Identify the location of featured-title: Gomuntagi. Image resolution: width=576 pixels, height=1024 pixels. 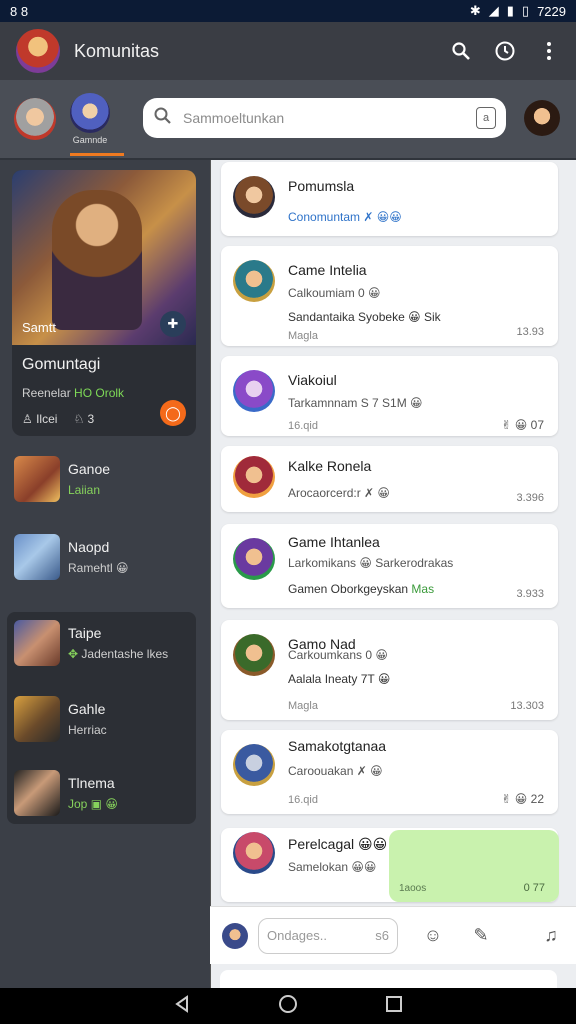
(61, 364).